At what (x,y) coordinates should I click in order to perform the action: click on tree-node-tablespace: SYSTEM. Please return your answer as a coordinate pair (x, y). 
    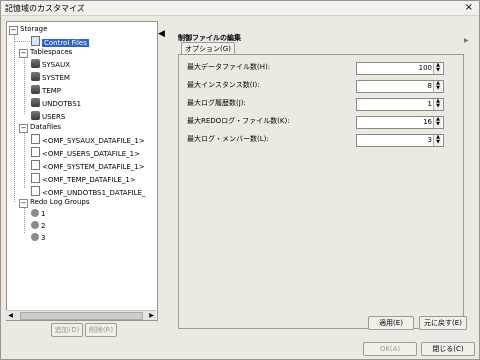
    Looking at the image, I should click on (50, 77).